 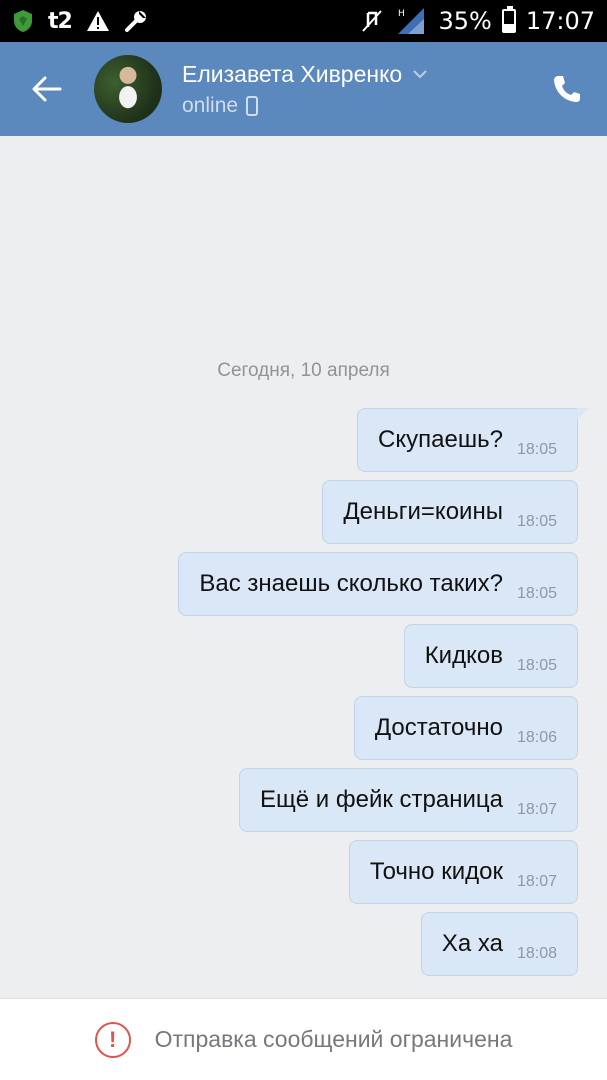 I want to click on message-bubble: Достаточно 18:06, so click(x=465, y=728).